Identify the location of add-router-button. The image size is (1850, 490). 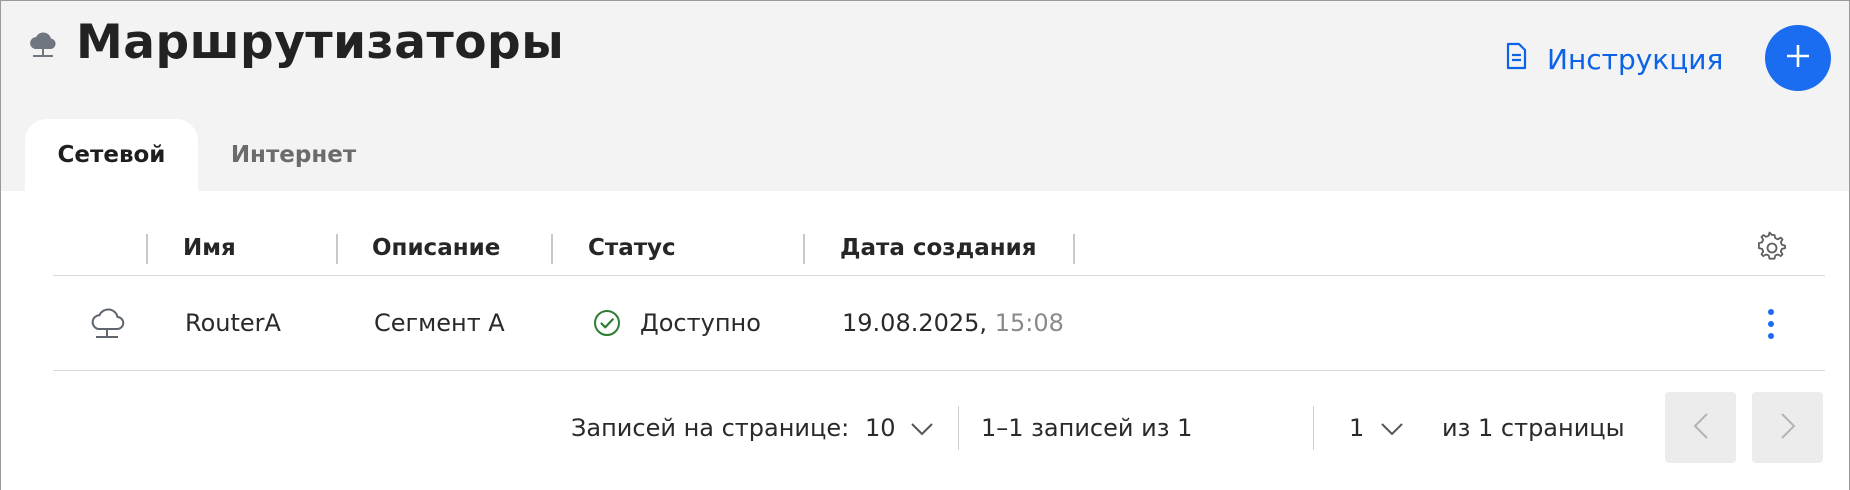
(1798, 58).